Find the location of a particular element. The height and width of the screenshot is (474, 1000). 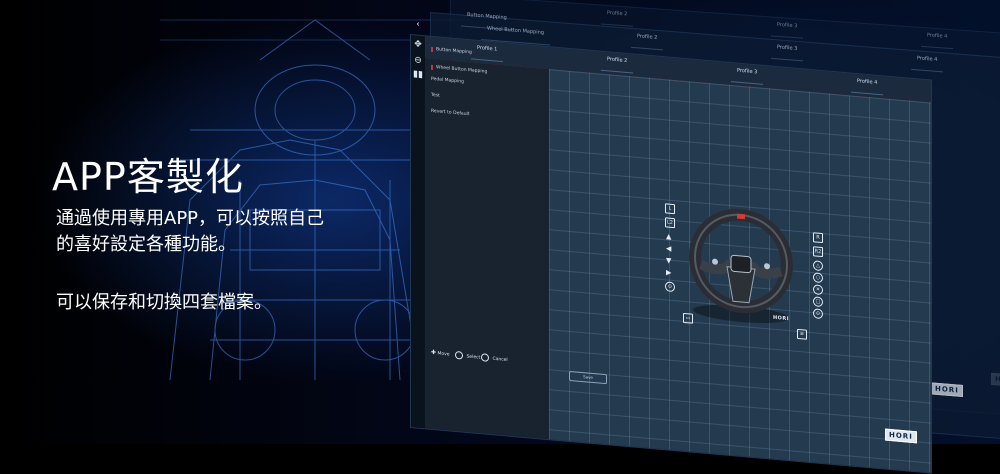

tab-profile-4: Profile 4 is located at coordinates (867, 85).